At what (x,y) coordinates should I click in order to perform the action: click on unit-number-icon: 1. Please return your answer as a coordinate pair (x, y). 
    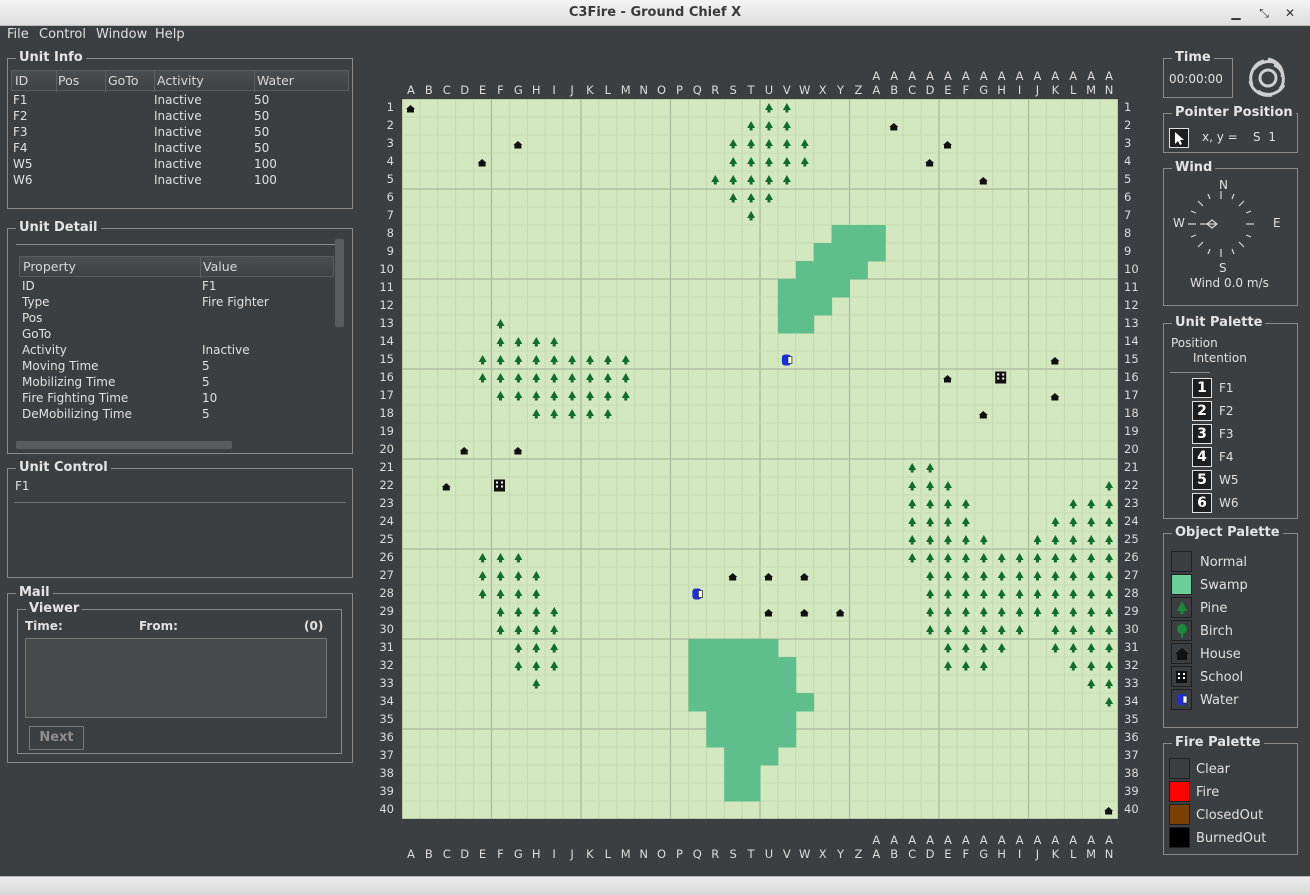
    Looking at the image, I should click on (1202, 388).